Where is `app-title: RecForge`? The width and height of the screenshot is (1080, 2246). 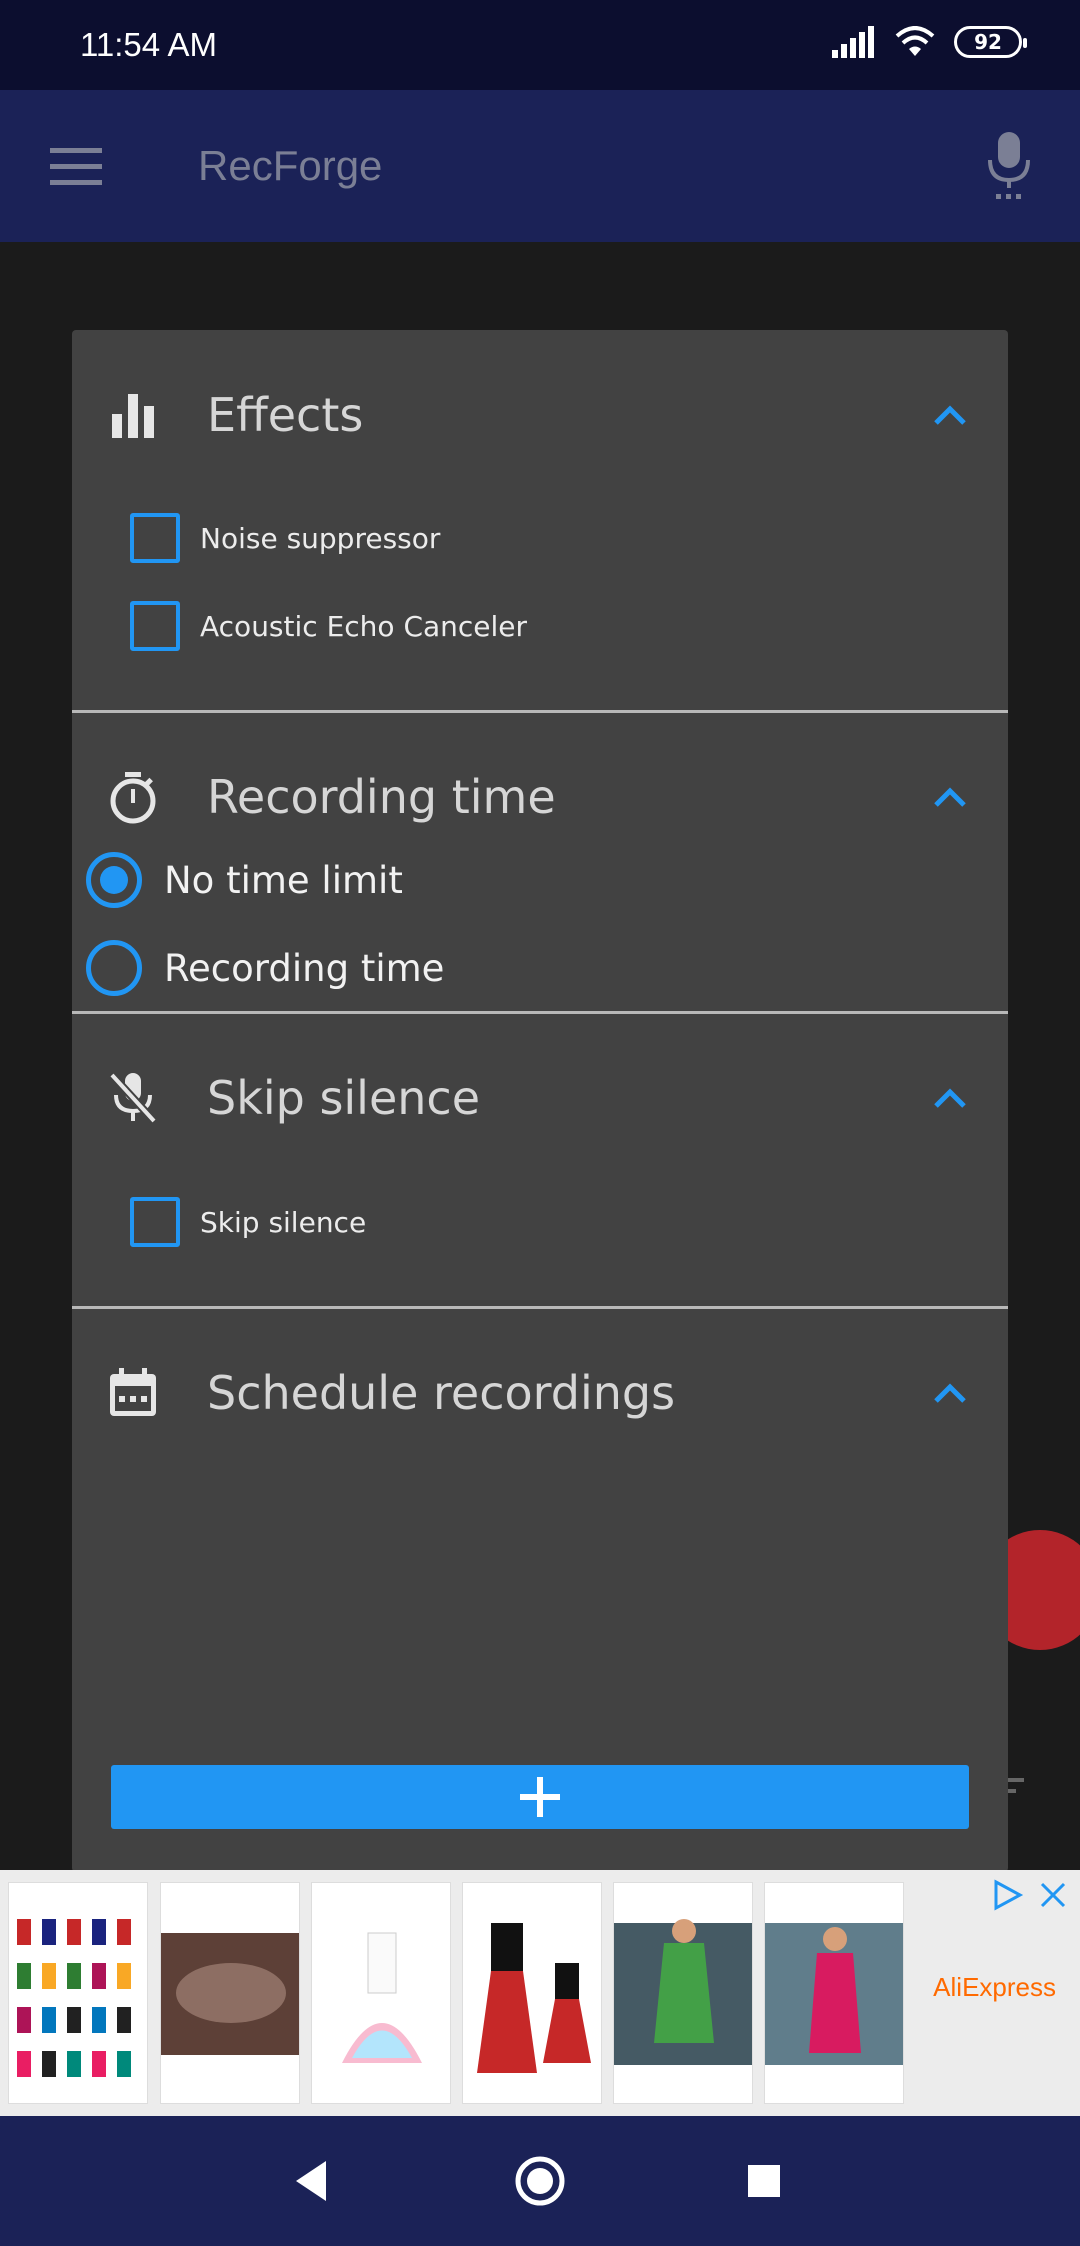 app-title: RecForge is located at coordinates (290, 165).